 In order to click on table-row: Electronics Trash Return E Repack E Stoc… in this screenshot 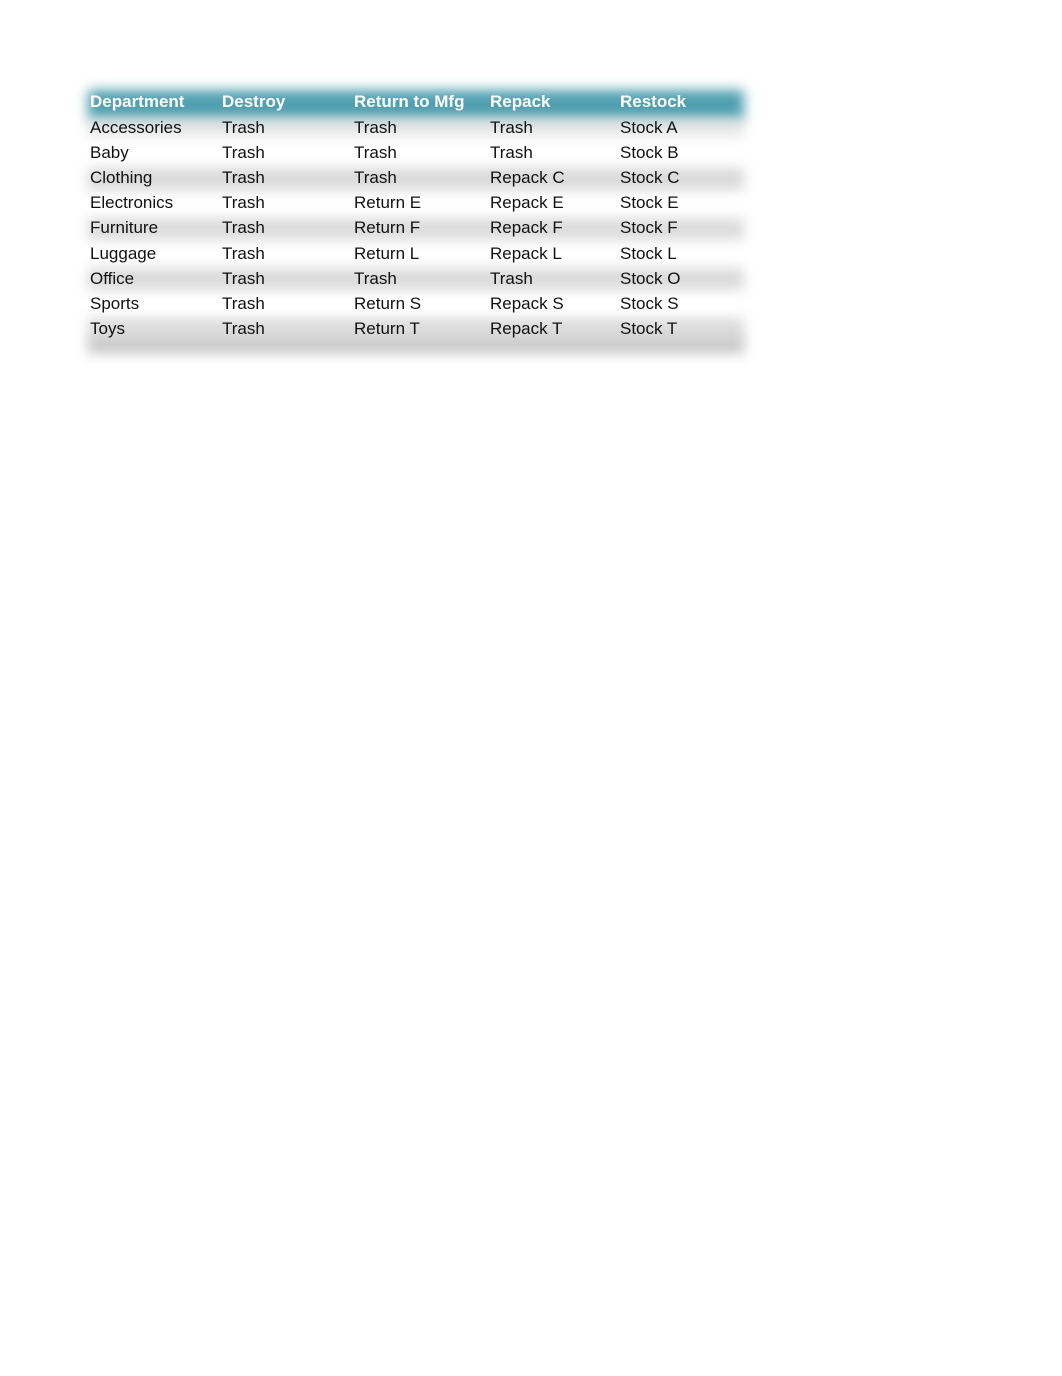, I will do `click(416, 203)`.